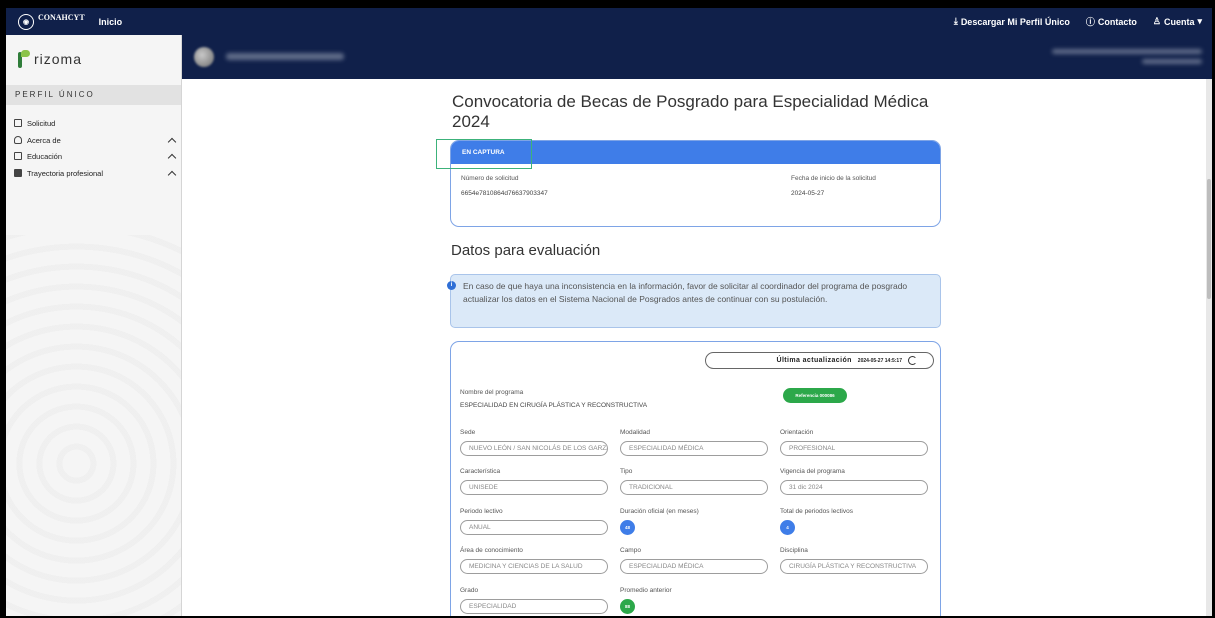 This screenshot has width=1215, height=618. What do you see at coordinates (646, 590) in the screenshot?
I see `promedio-label: Promedio anterior` at bounding box center [646, 590].